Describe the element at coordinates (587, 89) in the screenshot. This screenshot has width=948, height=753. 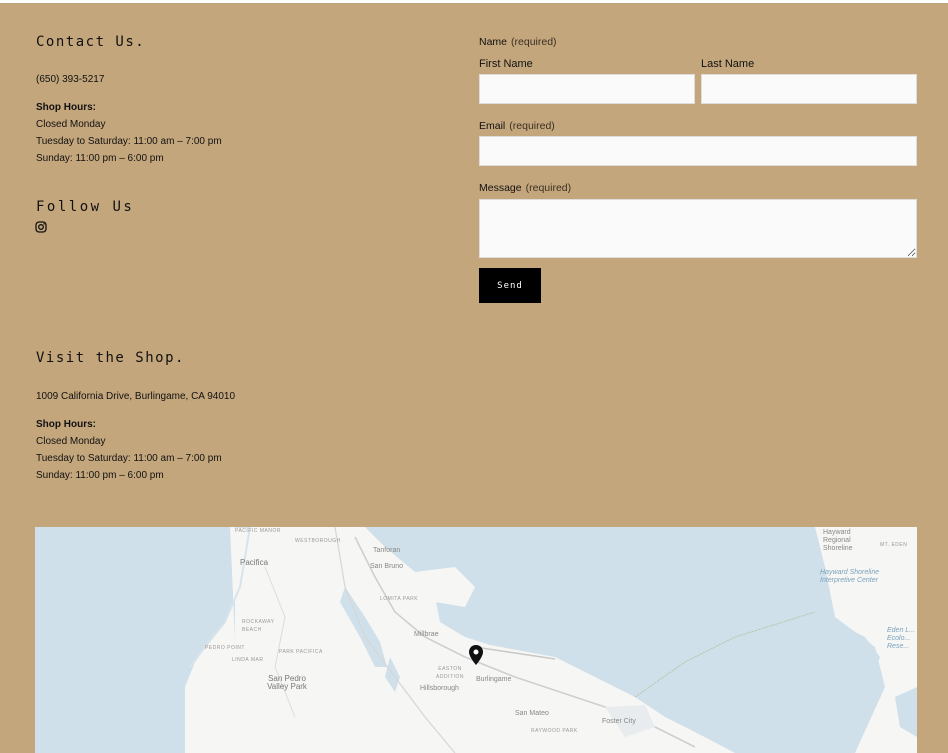
I see `first-name-input` at that location.